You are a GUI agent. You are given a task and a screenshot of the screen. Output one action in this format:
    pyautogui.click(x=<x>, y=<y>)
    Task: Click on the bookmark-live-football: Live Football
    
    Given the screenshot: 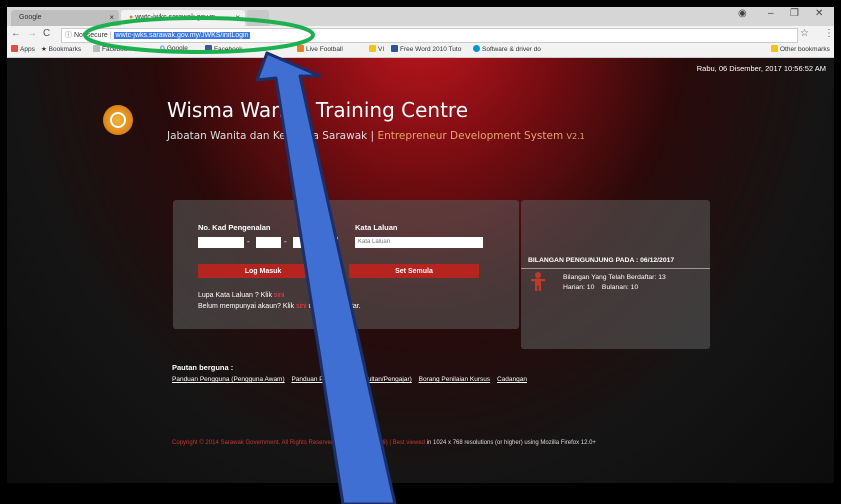 What is the action you would take?
    pyautogui.click(x=320, y=49)
    